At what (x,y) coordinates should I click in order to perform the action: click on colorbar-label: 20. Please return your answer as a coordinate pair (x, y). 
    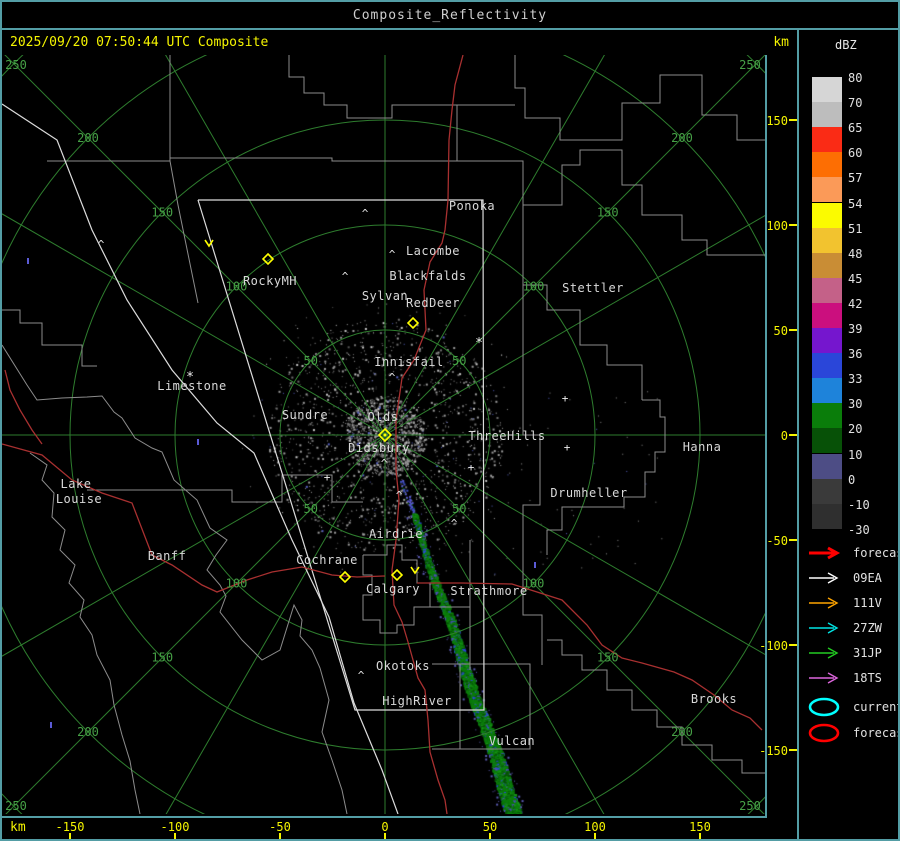
    Looking at the image, I should click on (855, 429).